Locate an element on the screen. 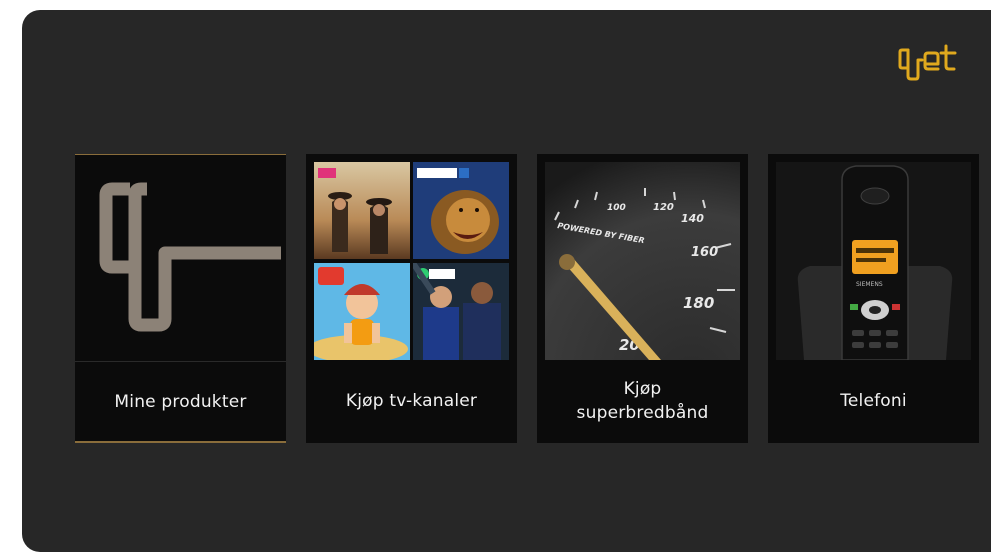 Image resolution: width=991 pixels, height=552 pixels. svg-text: 120 is located at coordinates (663, 207).